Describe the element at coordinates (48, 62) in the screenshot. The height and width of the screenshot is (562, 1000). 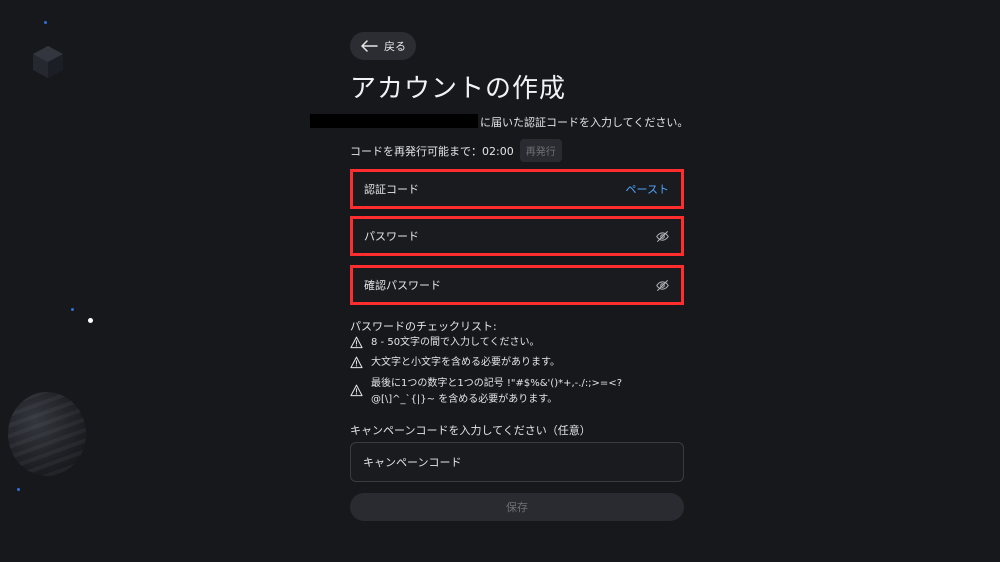
I see `decor-gem-icon` at that location.